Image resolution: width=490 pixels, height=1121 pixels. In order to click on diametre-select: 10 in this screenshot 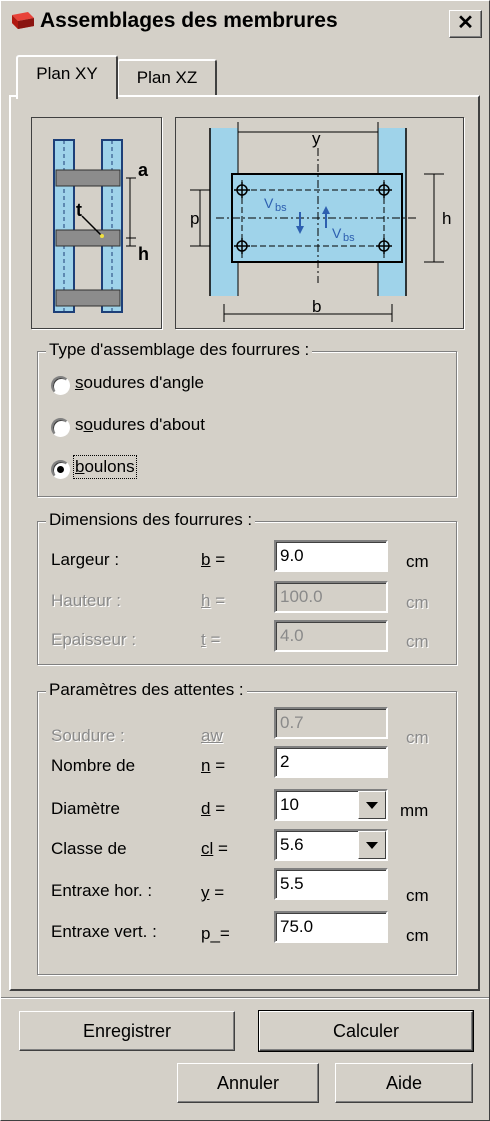, I will do `click(331, 805)`.